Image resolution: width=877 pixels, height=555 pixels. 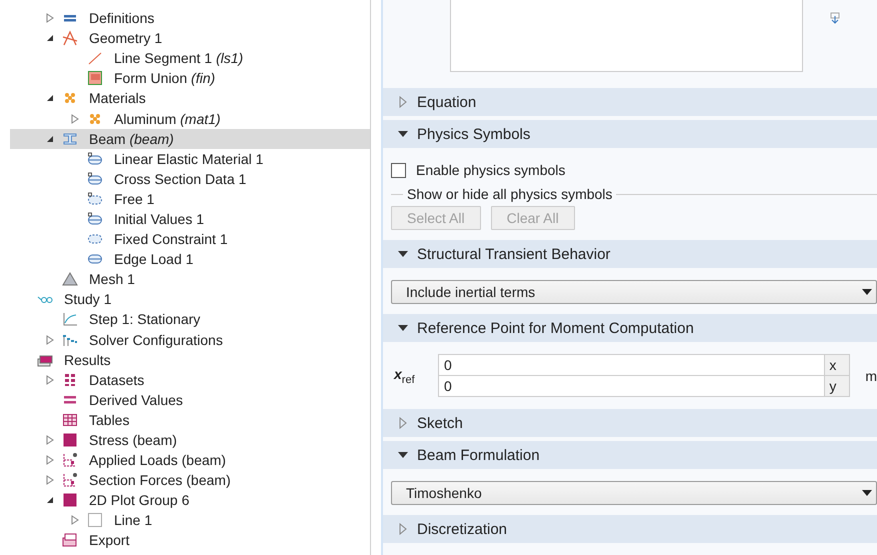 What do you see at coordinates (190, 380) in the screenshot?
I see `tree-item: Datasets` at bounding box center [190, 380].